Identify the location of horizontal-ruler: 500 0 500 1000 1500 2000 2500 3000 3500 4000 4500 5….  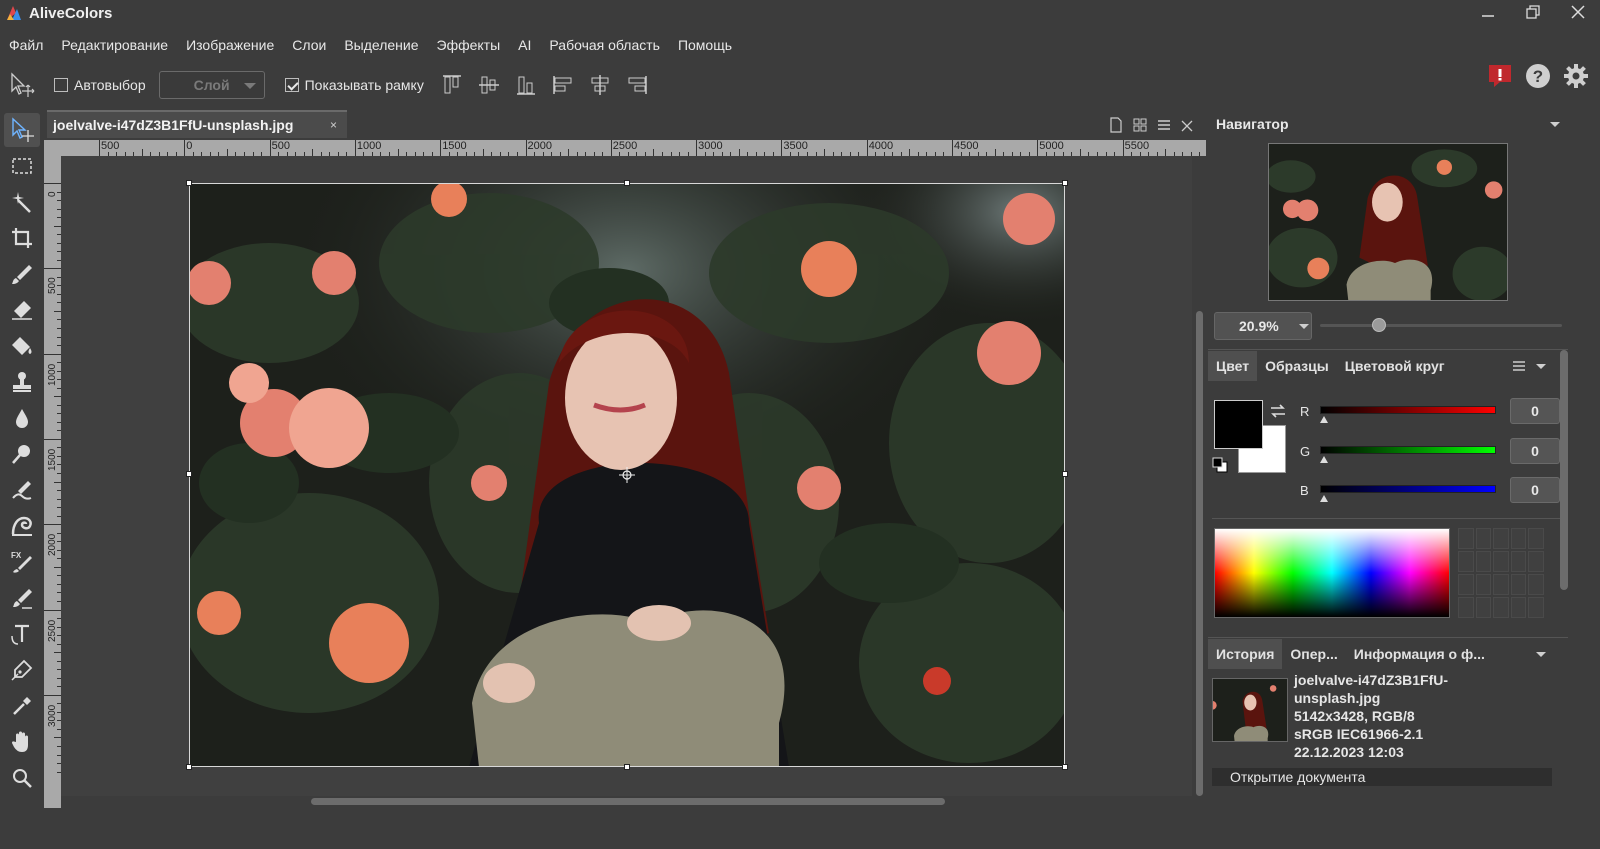
(633, 148).